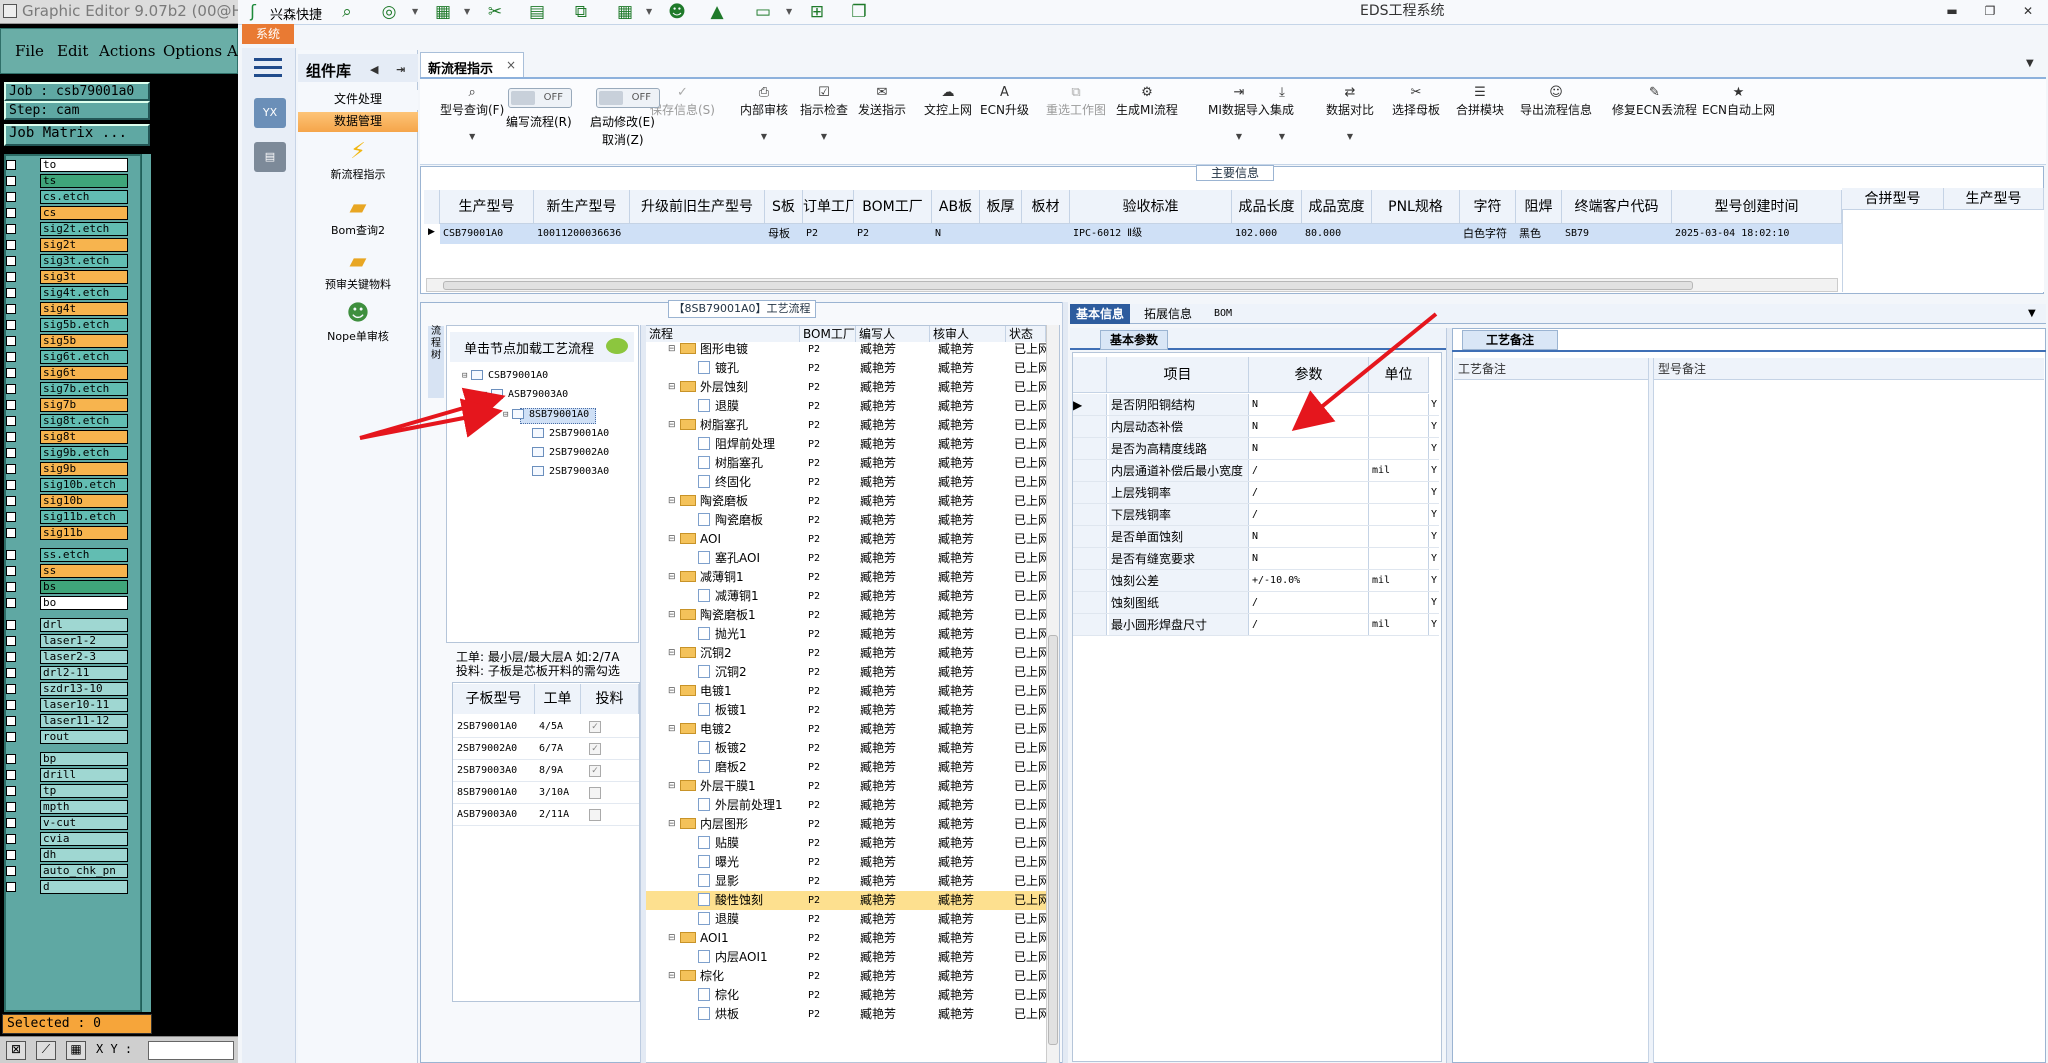  What do you see at coordinates (846, 691) in the screenshot?
I see `flow-row: ⊟ 电镀1 P2 臧艳芳 臧艳芳 已上网` at bounding box center [846, 691].